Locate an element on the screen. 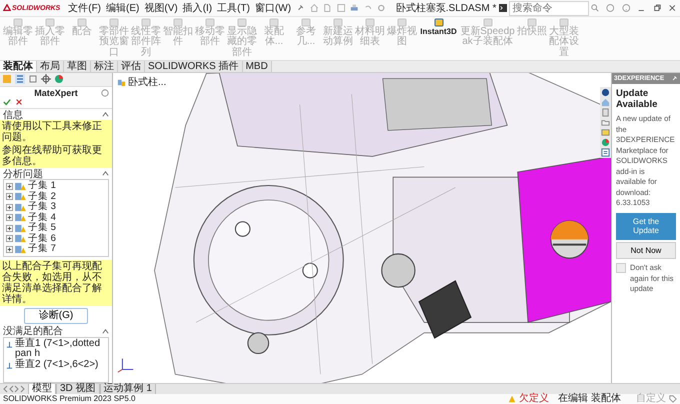 This screenshot has width=680, height=404. view-tab: 模型 is located at coordinates (42, 389).